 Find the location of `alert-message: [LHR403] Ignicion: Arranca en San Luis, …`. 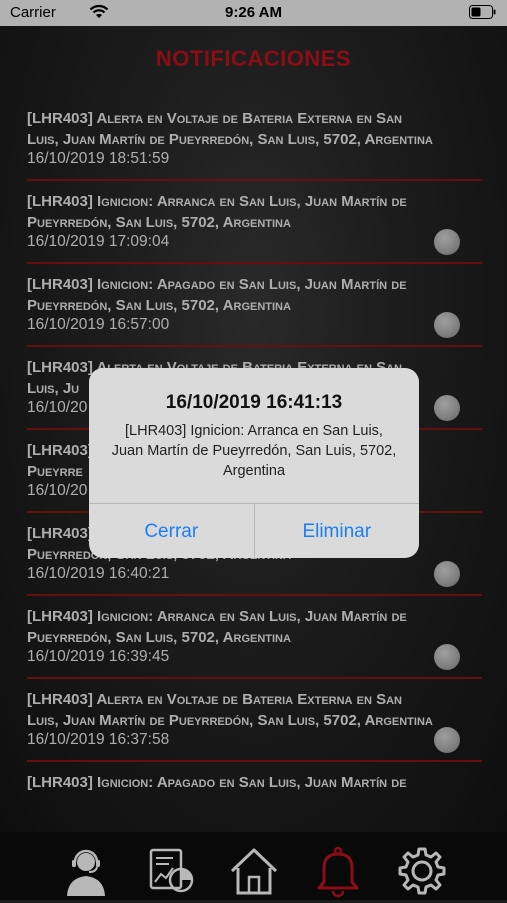

alert-message: [LHR403] Ignicion: Arranca en San Luis, … is located at coordinates (254, 451).